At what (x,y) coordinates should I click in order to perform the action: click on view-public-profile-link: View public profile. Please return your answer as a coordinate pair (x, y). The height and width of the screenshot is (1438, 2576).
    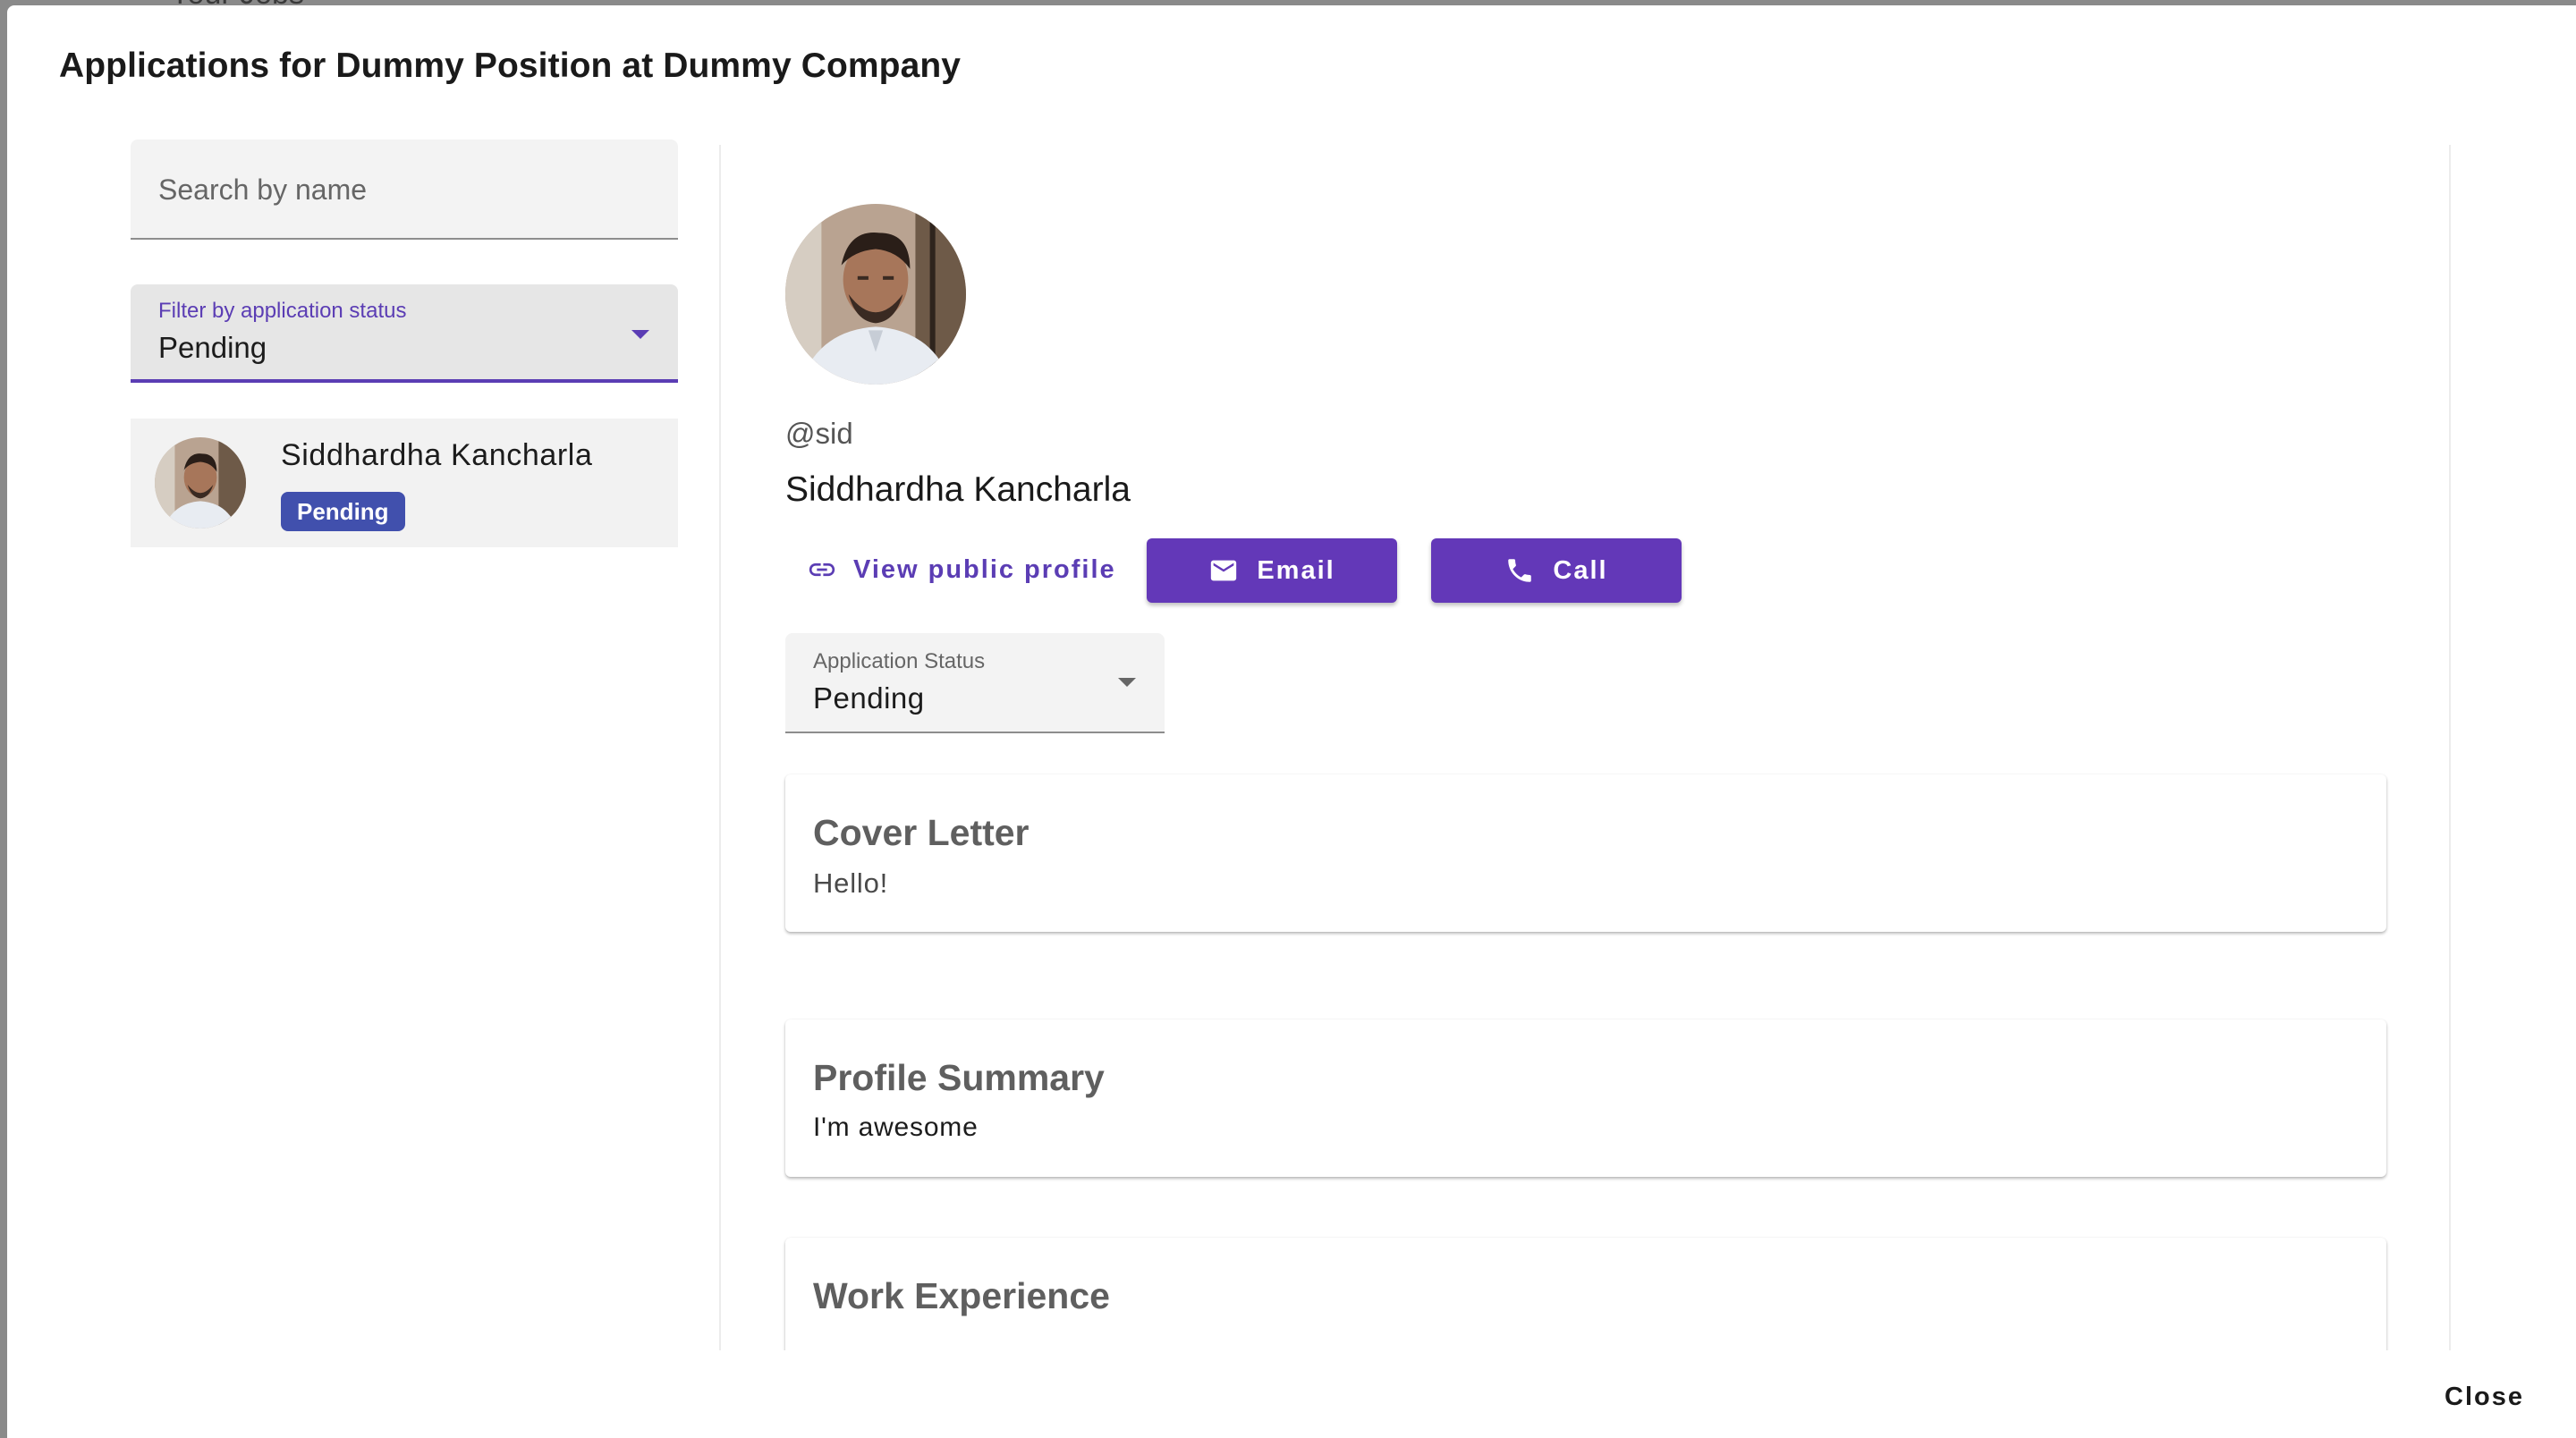
    Looking at the image, I should click on (961, 569).